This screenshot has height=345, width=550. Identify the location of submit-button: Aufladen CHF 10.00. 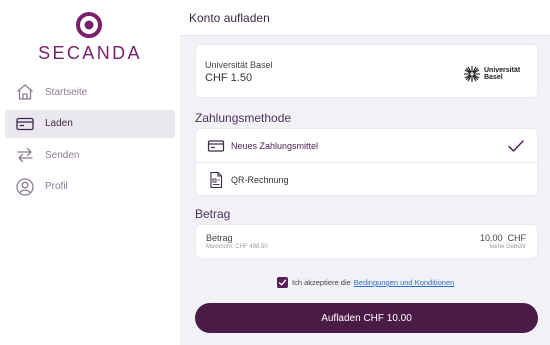
(366, 318).